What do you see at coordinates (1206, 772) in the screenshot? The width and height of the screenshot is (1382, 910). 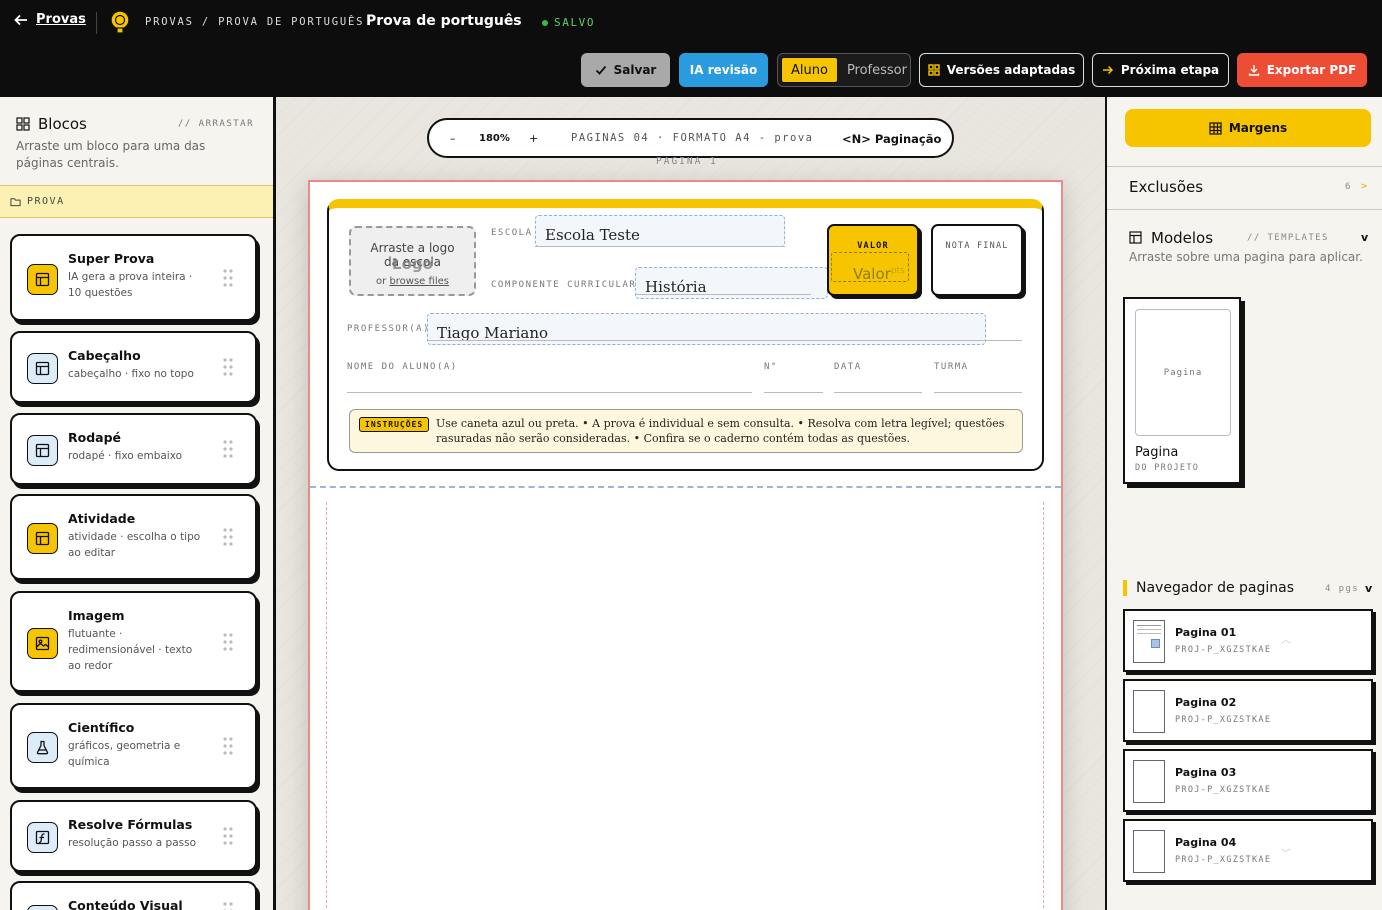 I see `page-nav-title: Pagina 03` at bounding box center [1206, 772].